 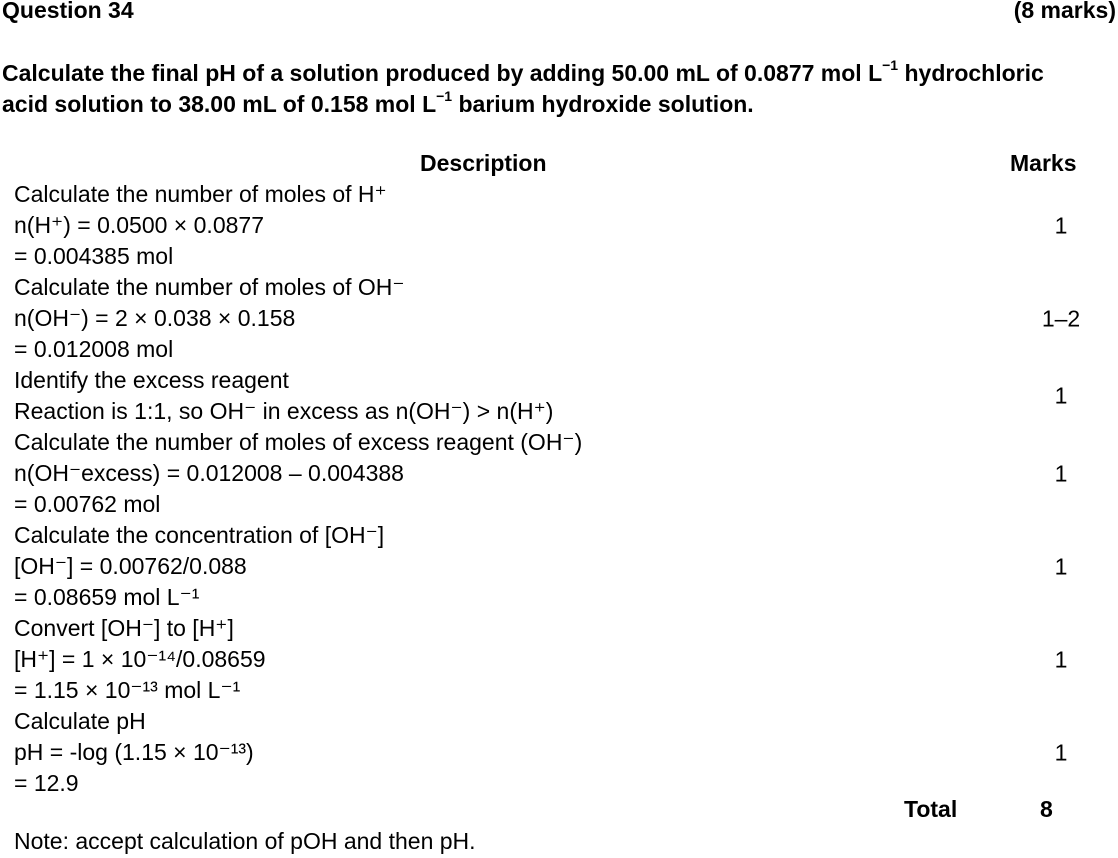 I want to click on row-line: = 1.15 × 10⁻¹³ mol L⁻¹, so click(x=127, y=690).